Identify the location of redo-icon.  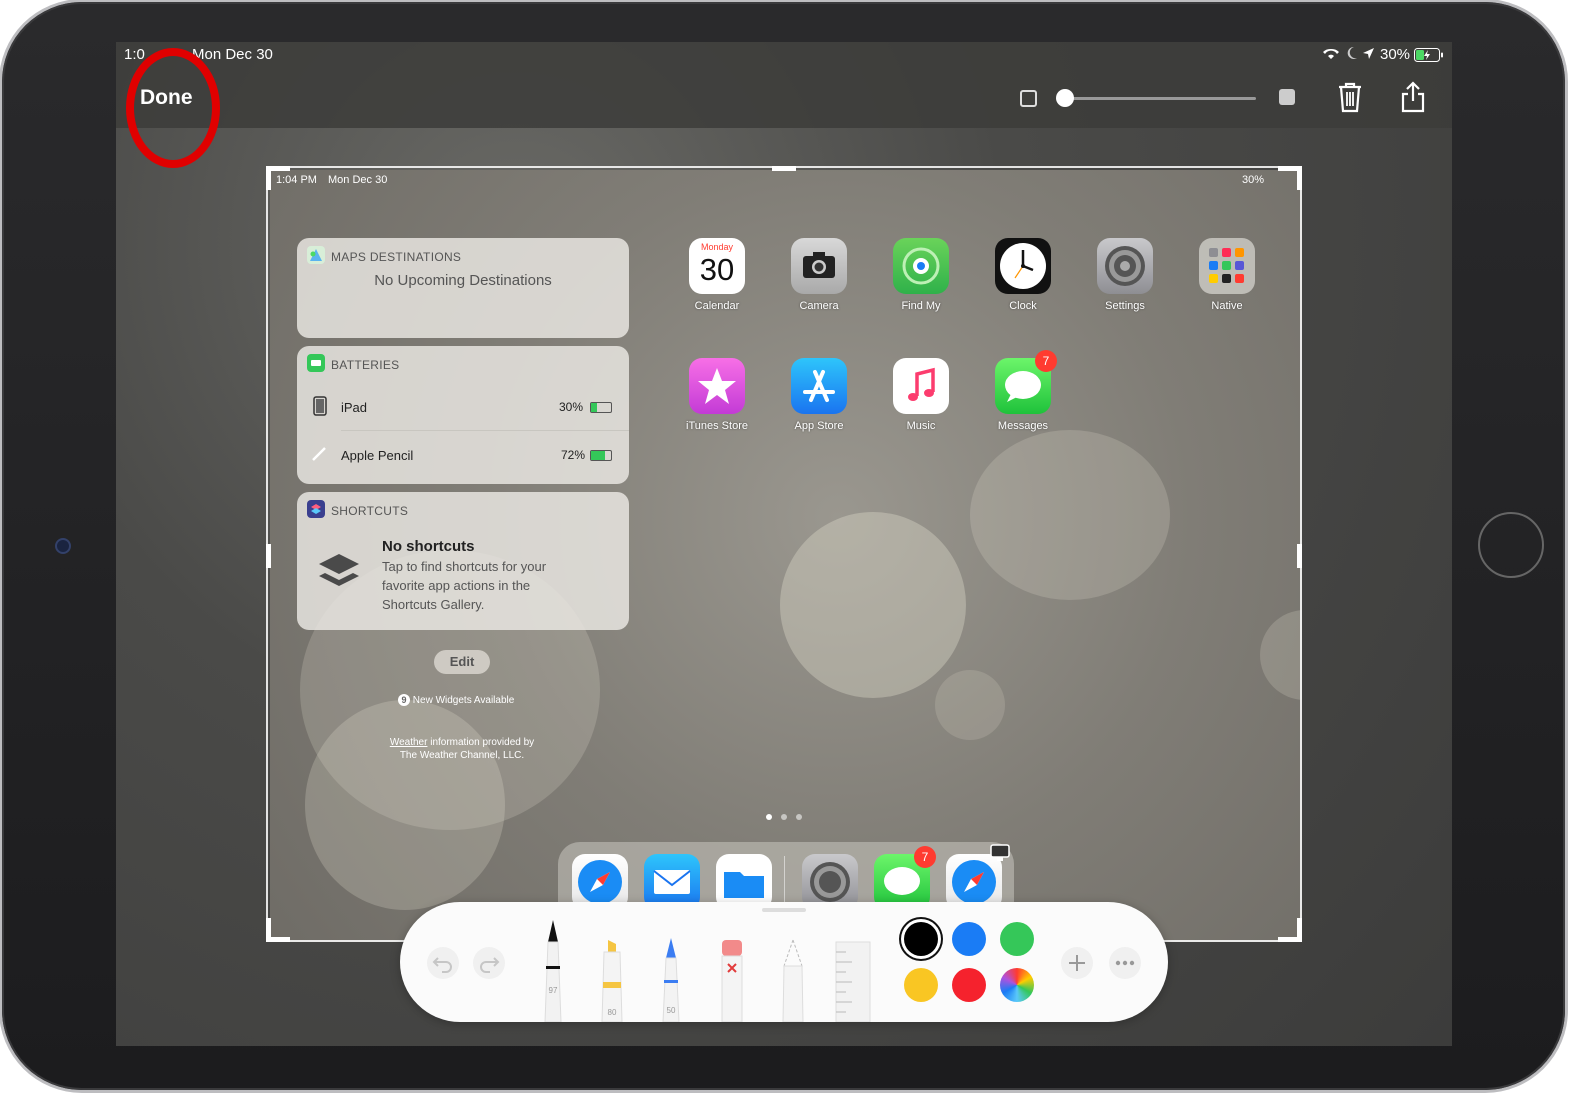
(489, 965).